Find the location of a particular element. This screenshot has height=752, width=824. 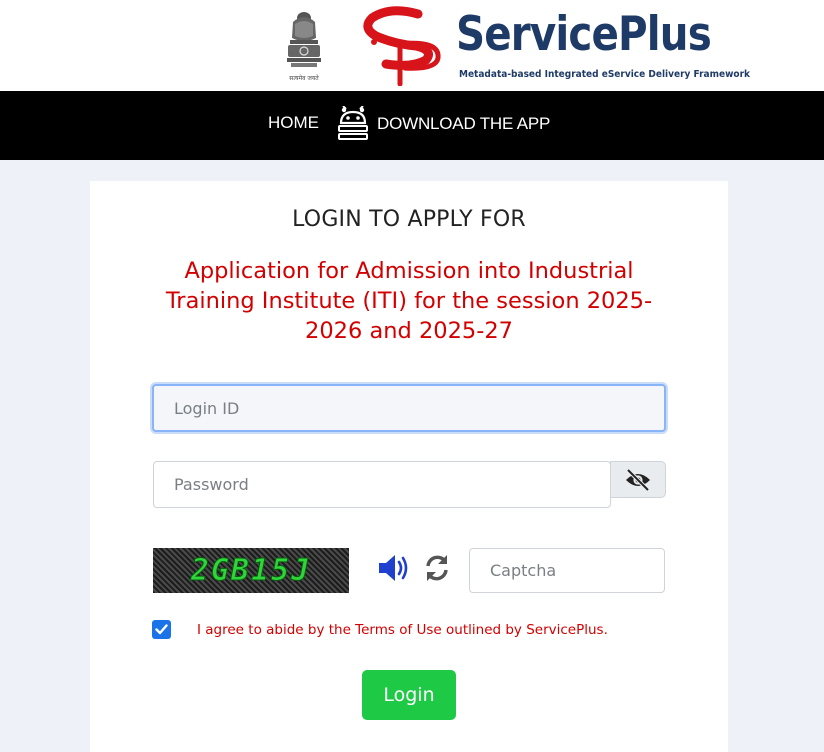

emblem-motto: सत्यमेव जयते is located at coordinates (304, 78).